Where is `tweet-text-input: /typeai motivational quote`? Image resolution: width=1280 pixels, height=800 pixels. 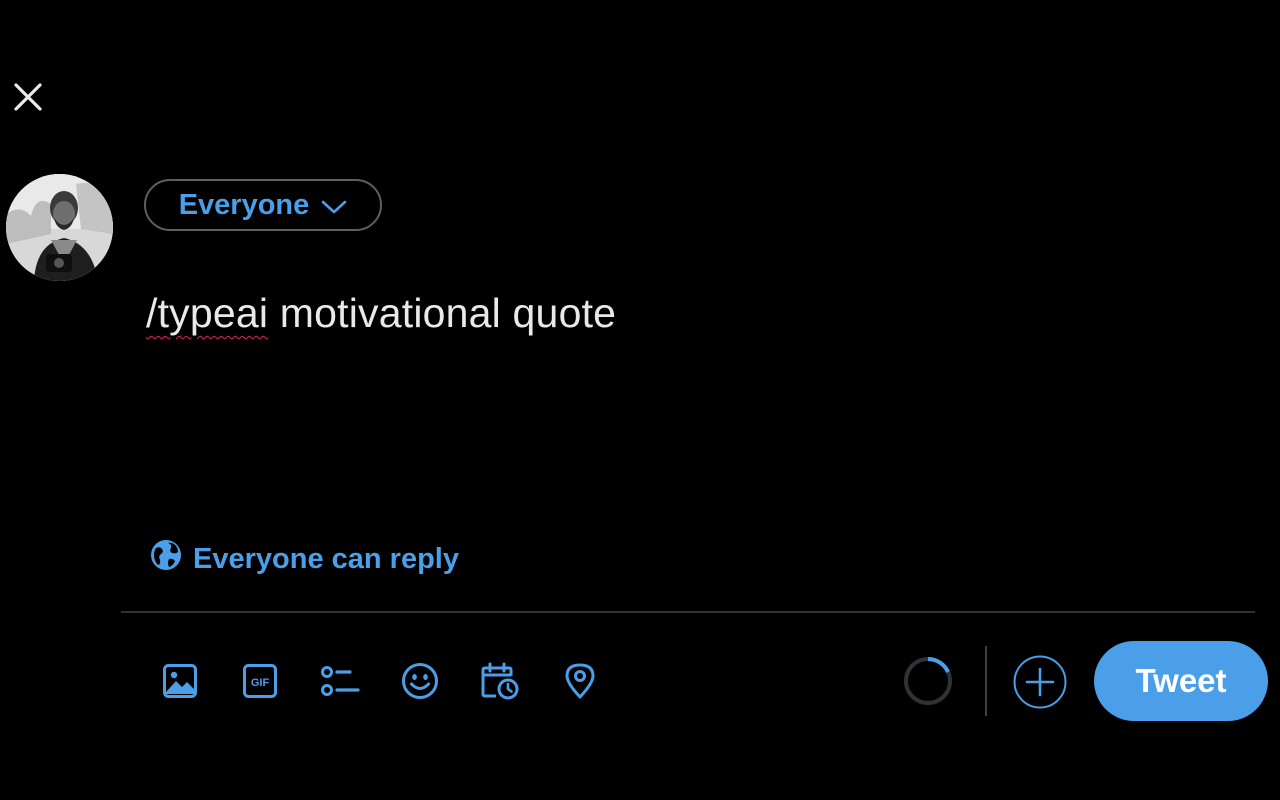 tweet-text-input: /typeai motivational quote is located at coordinates (381, 313).